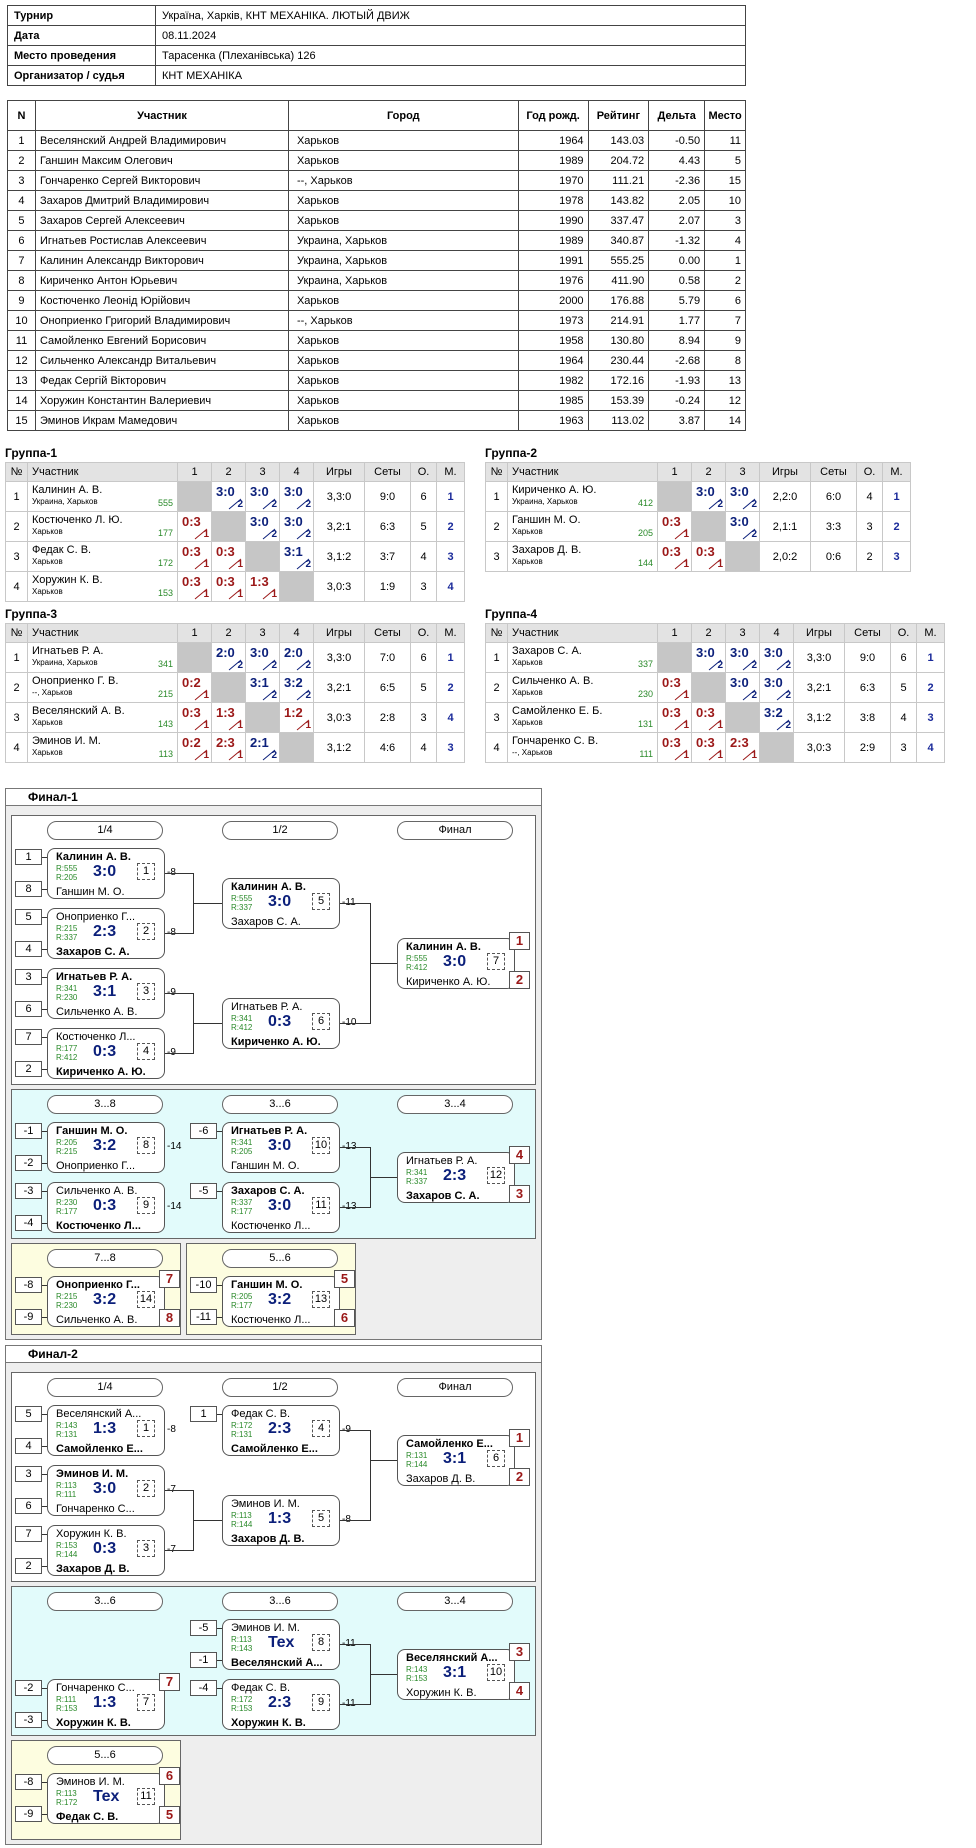 The height and width of the screenshot is (1848, 976). Describe the element at coordinates (102, 657) in the screenshot. I see `group-participant: Игнатьев Р. А. Украина, Харьков 341` at that location.